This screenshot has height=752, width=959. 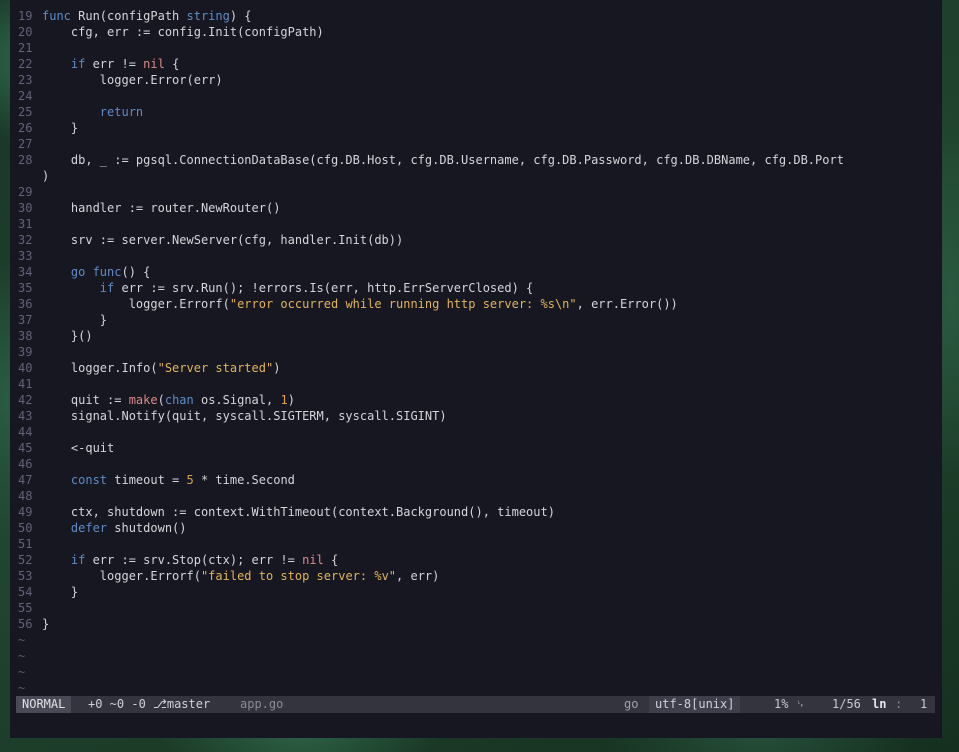 What do you see at coordinates (480, 560) in the screenshot?
I see `code-line: 52 if err := srv.Stop(ctx); err != nil {` at bounding box center [480, 560].